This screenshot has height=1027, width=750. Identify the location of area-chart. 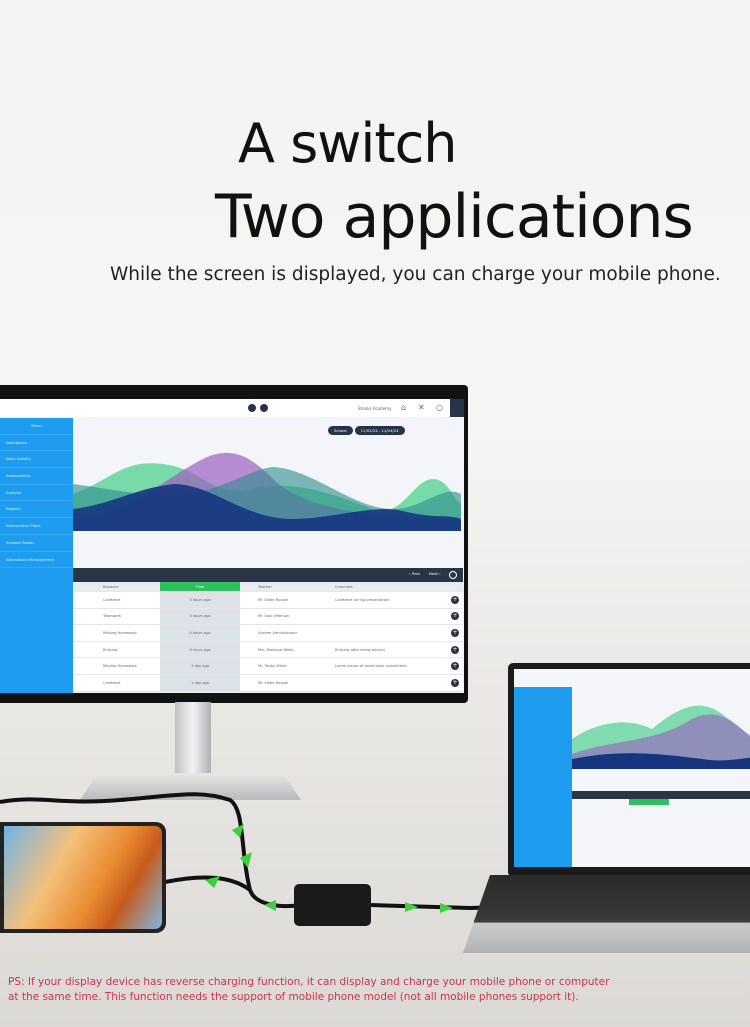
(267, 491).